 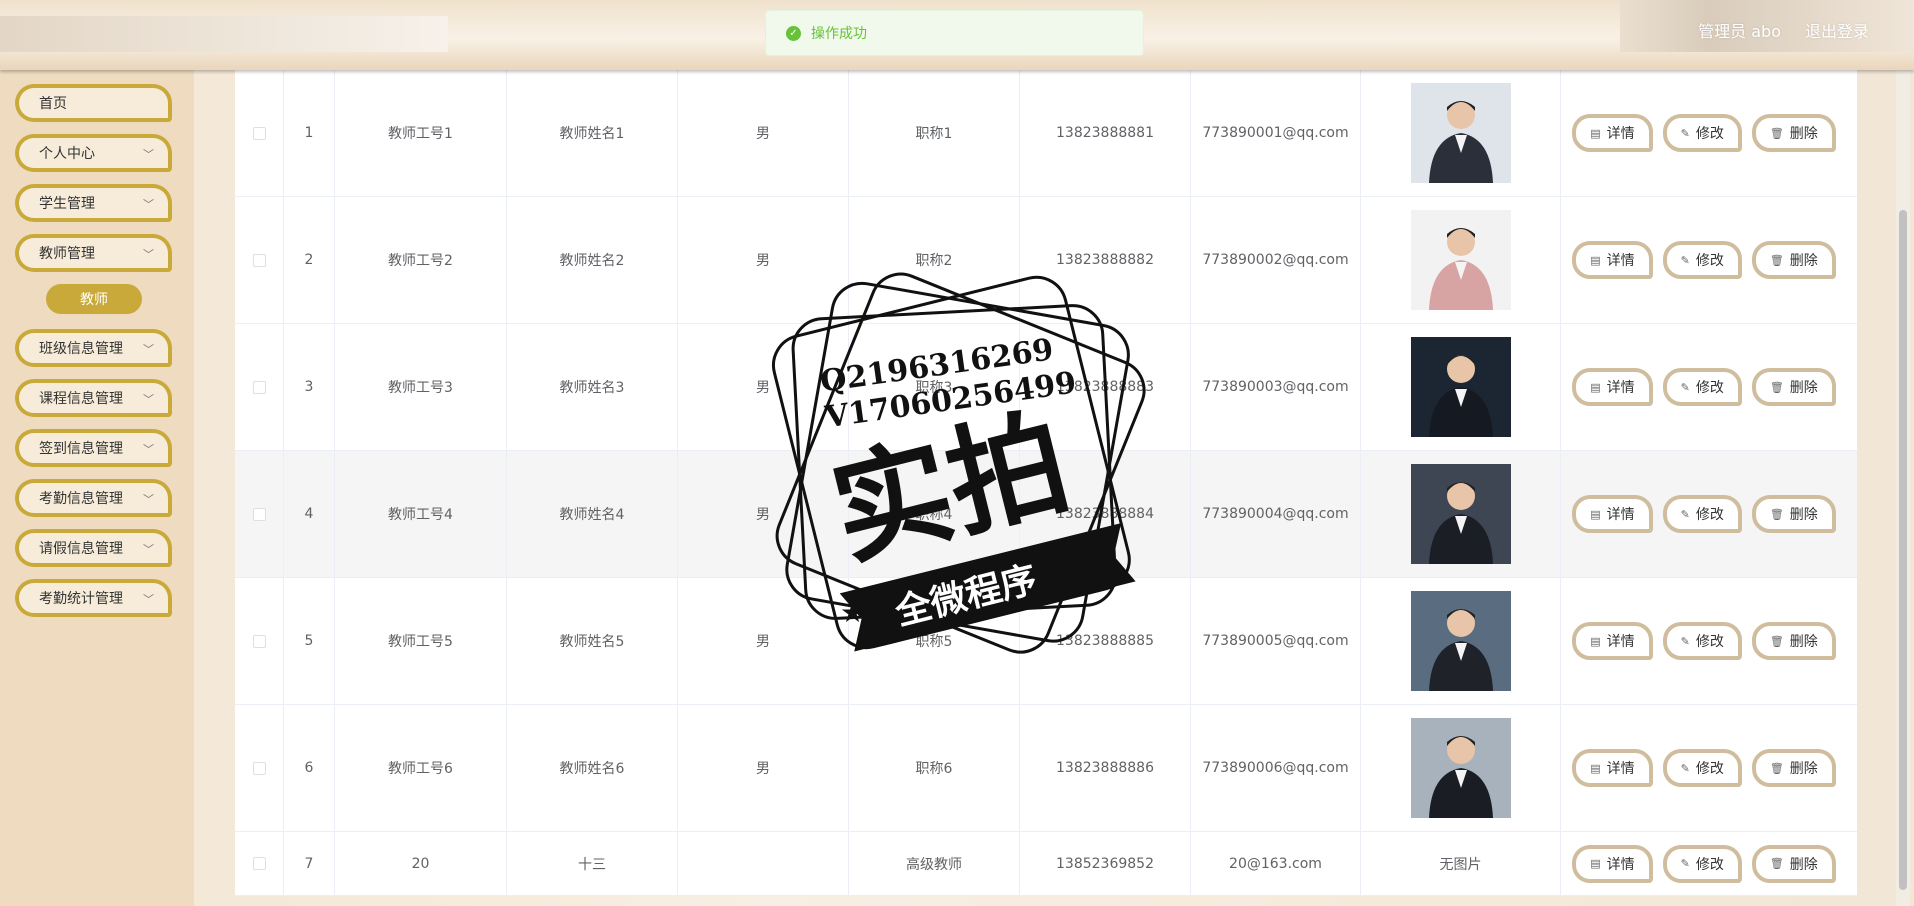 I want to click on checkbox-cell, so click(x=259, y=768).